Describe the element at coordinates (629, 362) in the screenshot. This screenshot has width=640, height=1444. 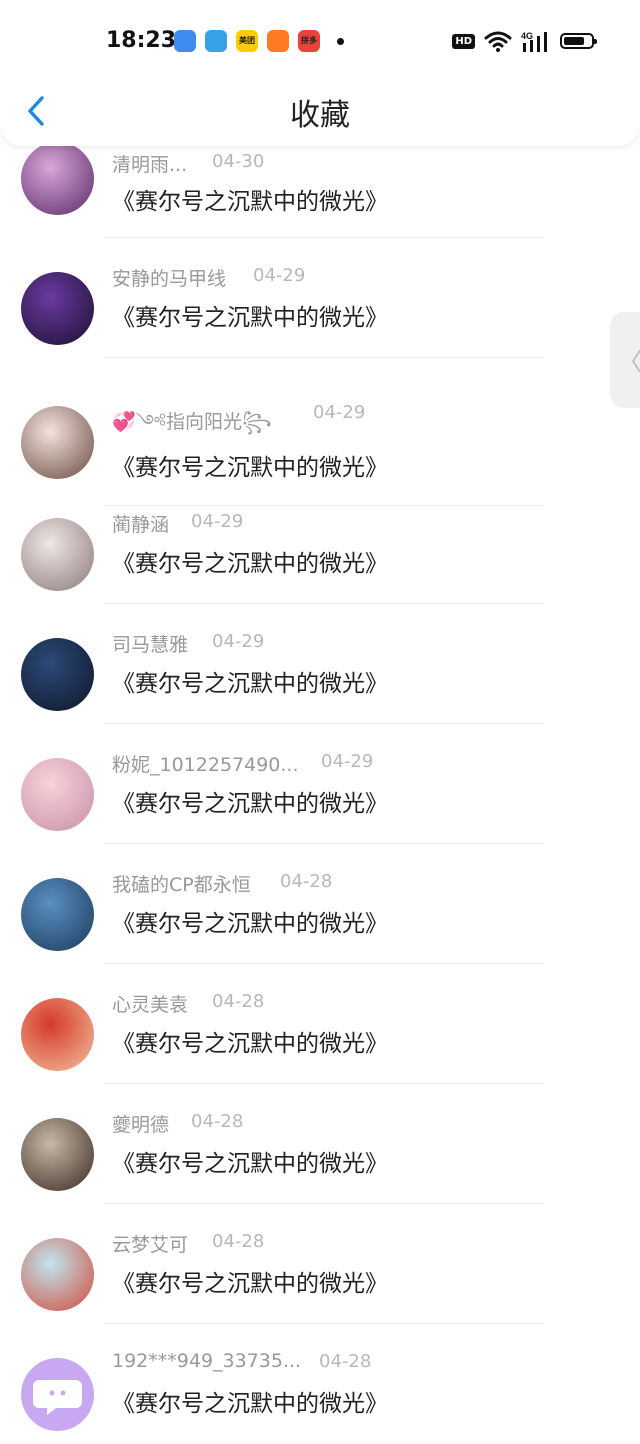
I see `chevron-left-icon: 〈` at that location.